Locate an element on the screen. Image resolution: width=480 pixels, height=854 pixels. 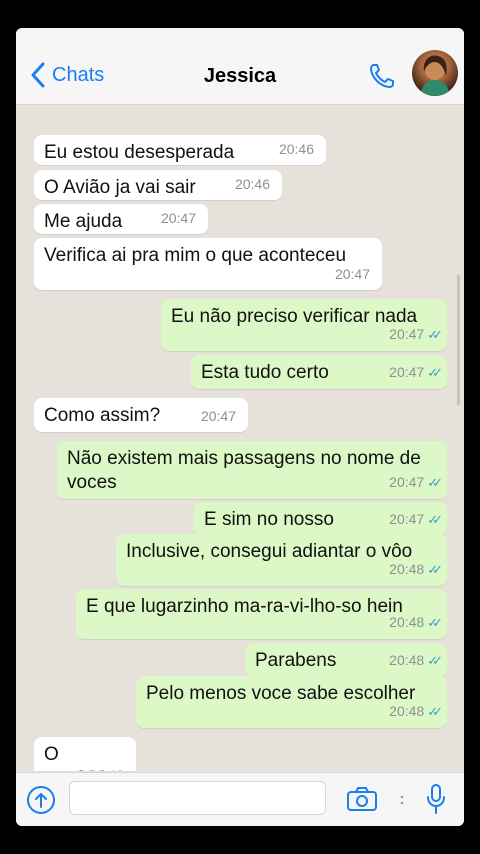
message-outgoing: E sim no nosso 20:47 ✓✓ is located at coordinates (320, 519).